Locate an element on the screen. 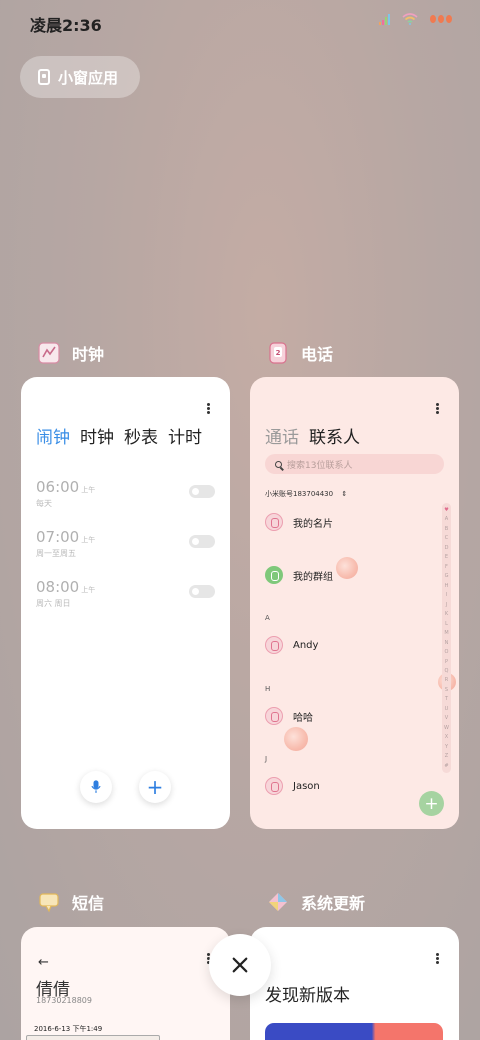 This screenshot has width=480, height=1040. contacts-search-input: 搜索13位联系人 is located at coordinates (354, 464).